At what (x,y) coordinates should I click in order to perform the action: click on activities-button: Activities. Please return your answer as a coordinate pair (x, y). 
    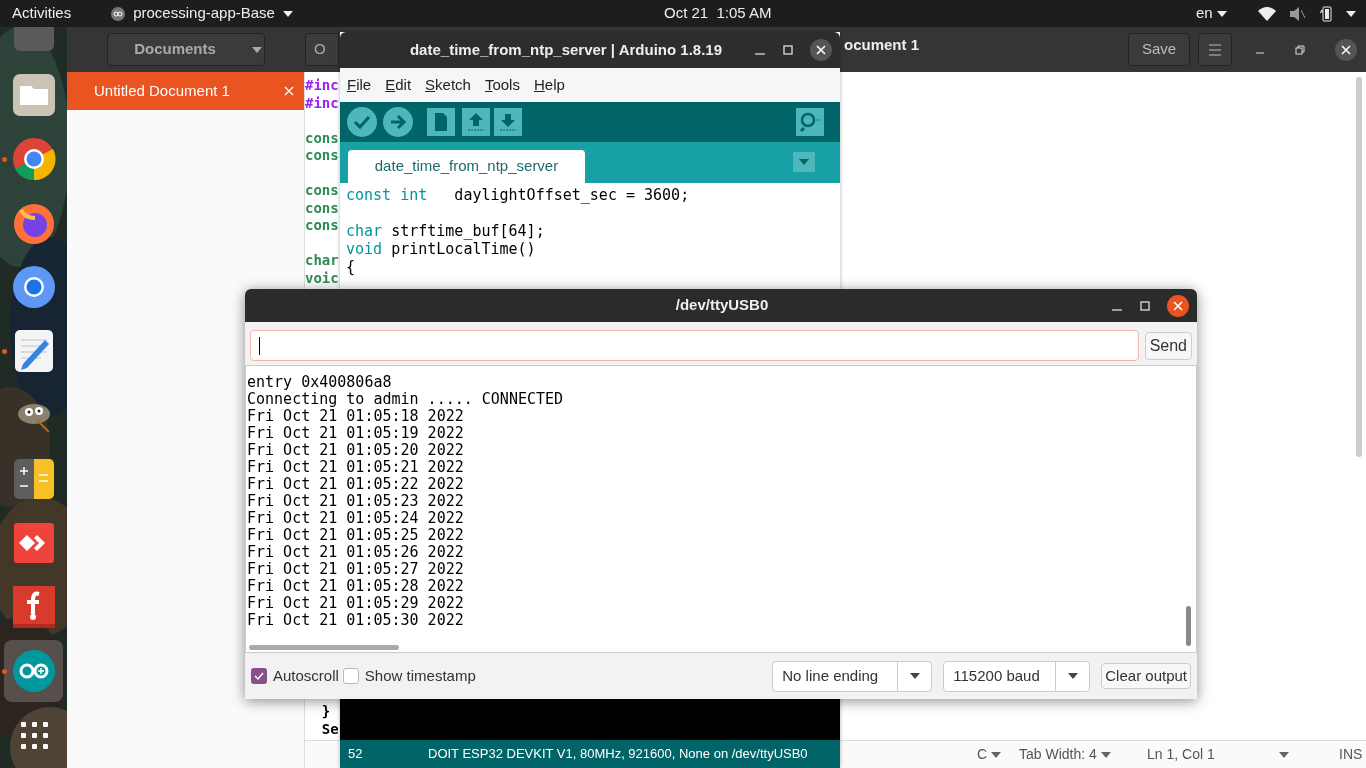
    Looking at the image, I should click on (42, 13).